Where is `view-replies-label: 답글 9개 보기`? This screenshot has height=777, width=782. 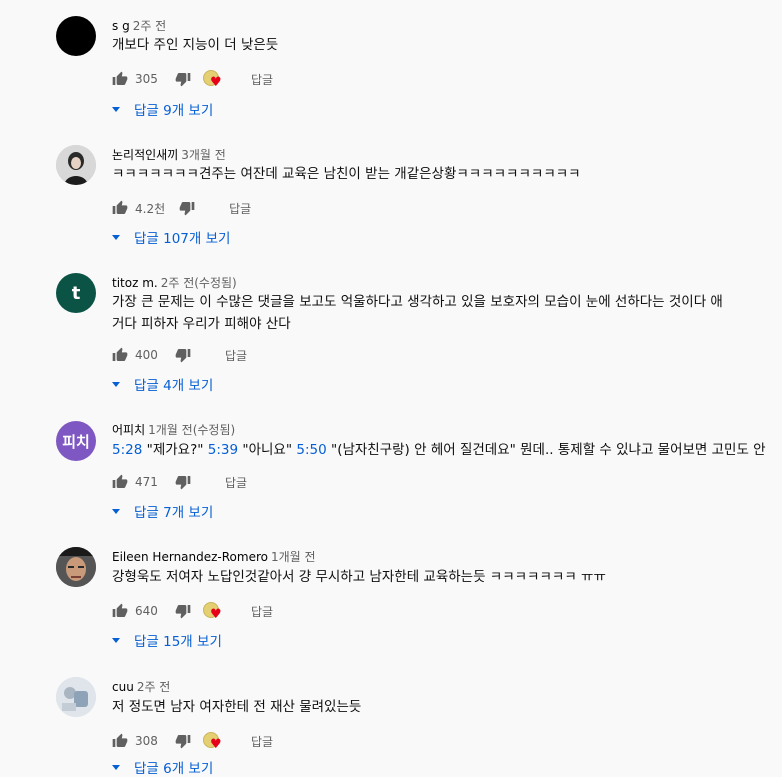
view-replies-label: 답글 9개 보기 is located at coordinates (174, 111).